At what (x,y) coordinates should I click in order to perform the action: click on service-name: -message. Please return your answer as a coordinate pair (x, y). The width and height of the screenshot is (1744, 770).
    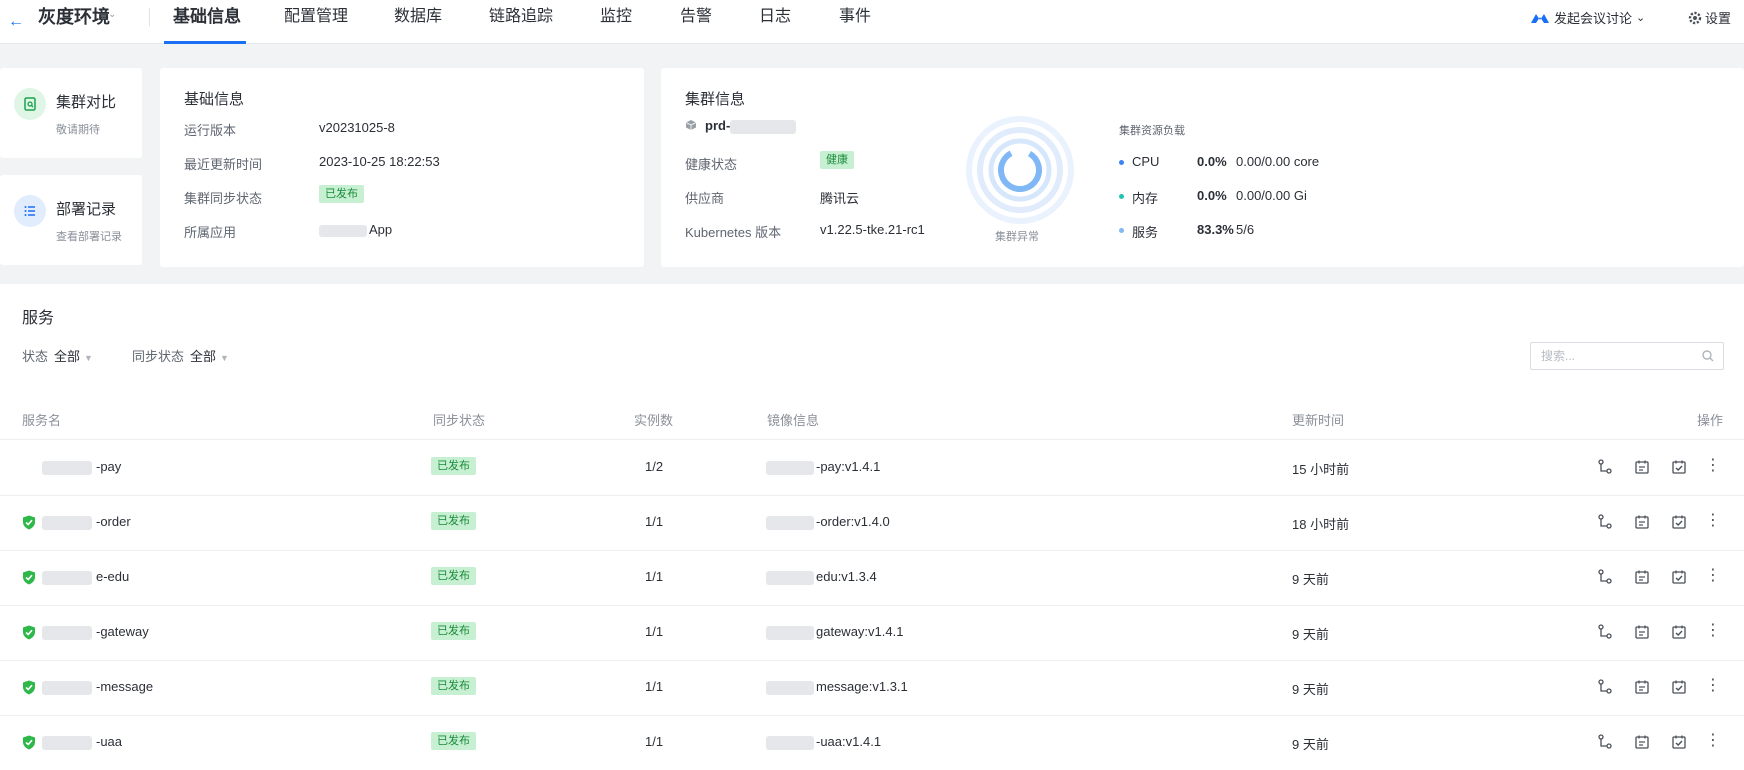
    Looking at the image, I should click on (97, 687).